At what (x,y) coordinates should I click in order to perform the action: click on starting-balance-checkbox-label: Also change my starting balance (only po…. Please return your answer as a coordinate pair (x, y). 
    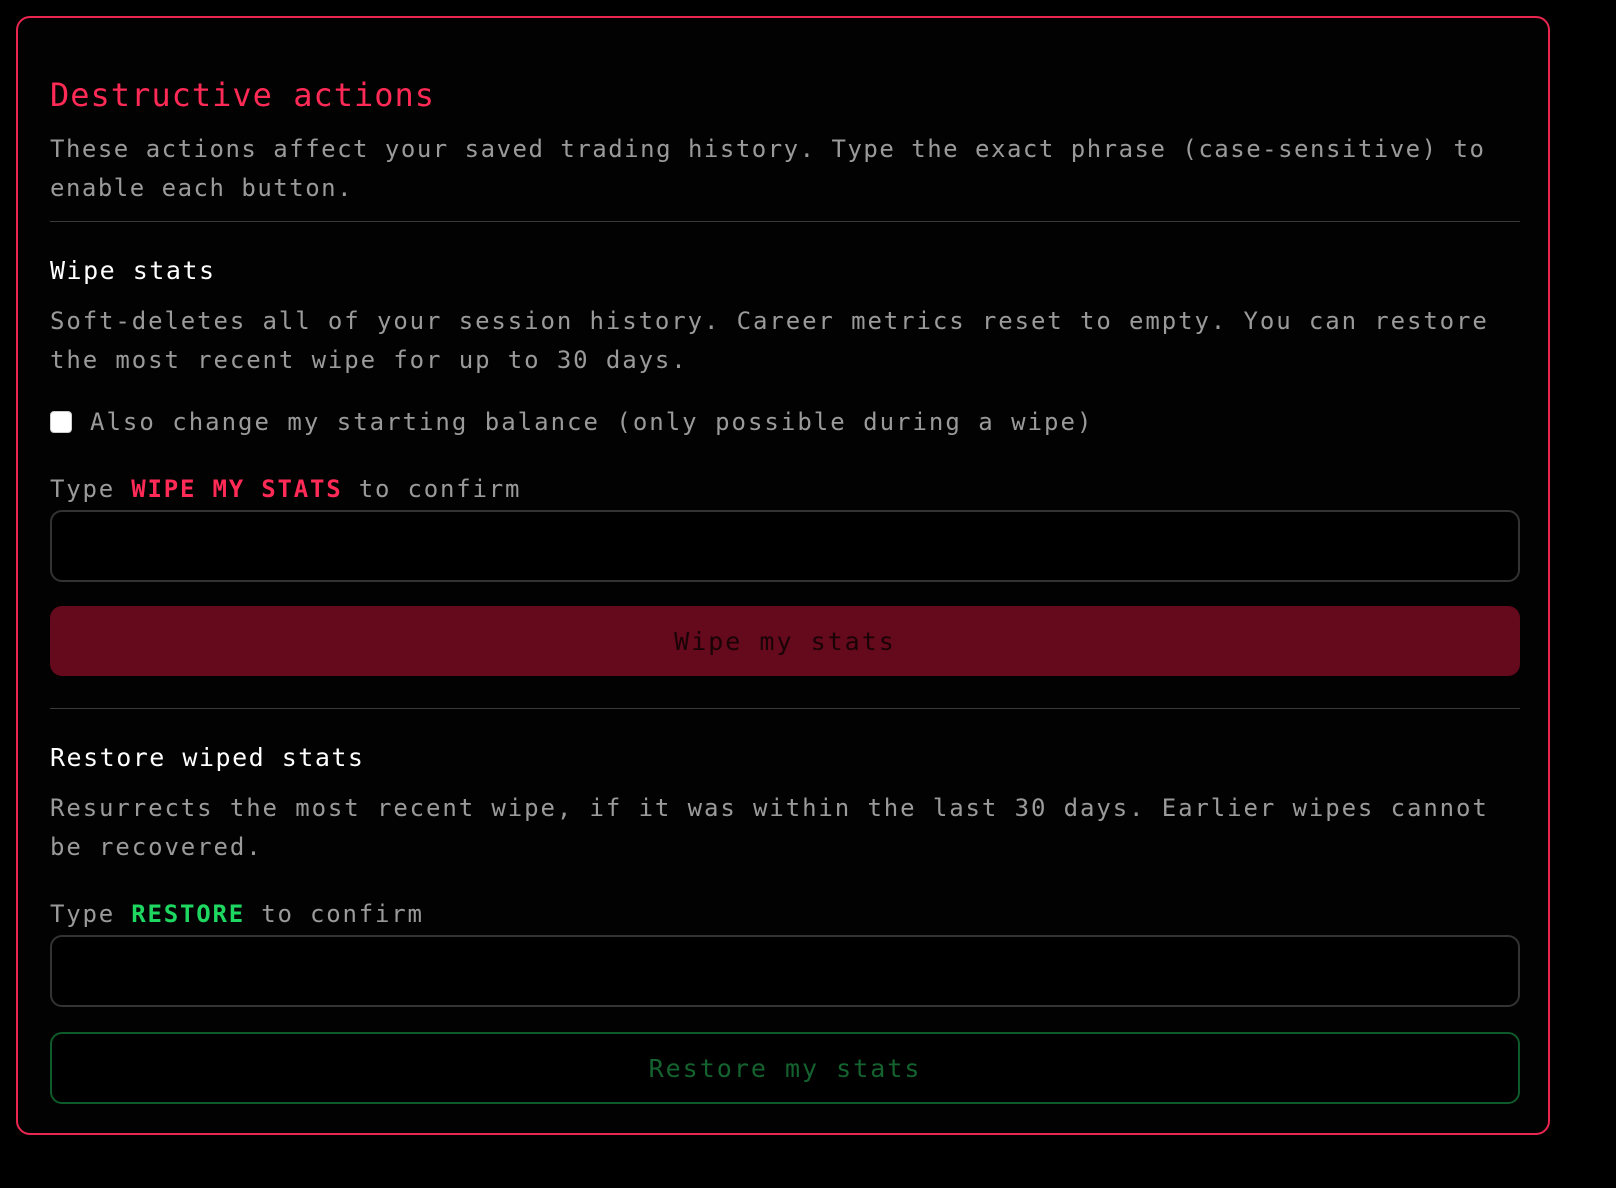
    Looking at the image, I should click on (592, 422).